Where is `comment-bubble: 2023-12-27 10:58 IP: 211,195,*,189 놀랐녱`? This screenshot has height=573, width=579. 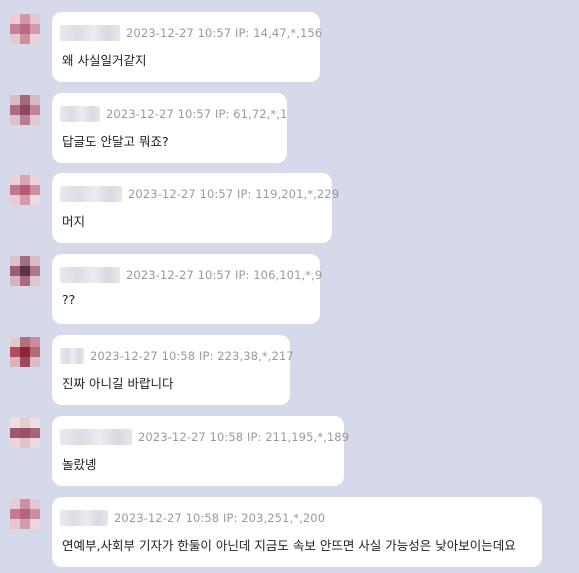 comment-bubble: 2023-12-27 10:58 IP: 211,195,*,189 놀랐녱 is located at coordinates (200, 451).